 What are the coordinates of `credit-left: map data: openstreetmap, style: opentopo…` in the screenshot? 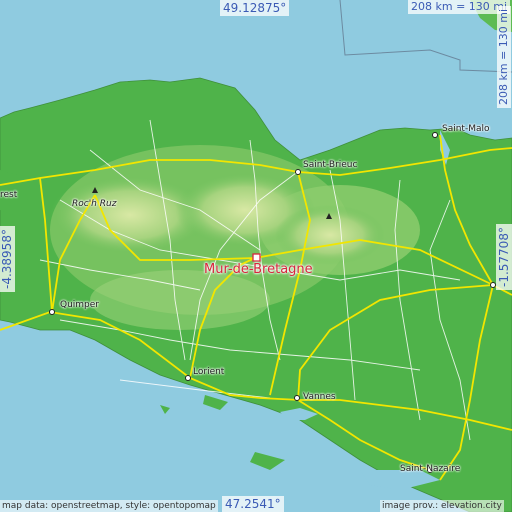 It's located at (109, 506).